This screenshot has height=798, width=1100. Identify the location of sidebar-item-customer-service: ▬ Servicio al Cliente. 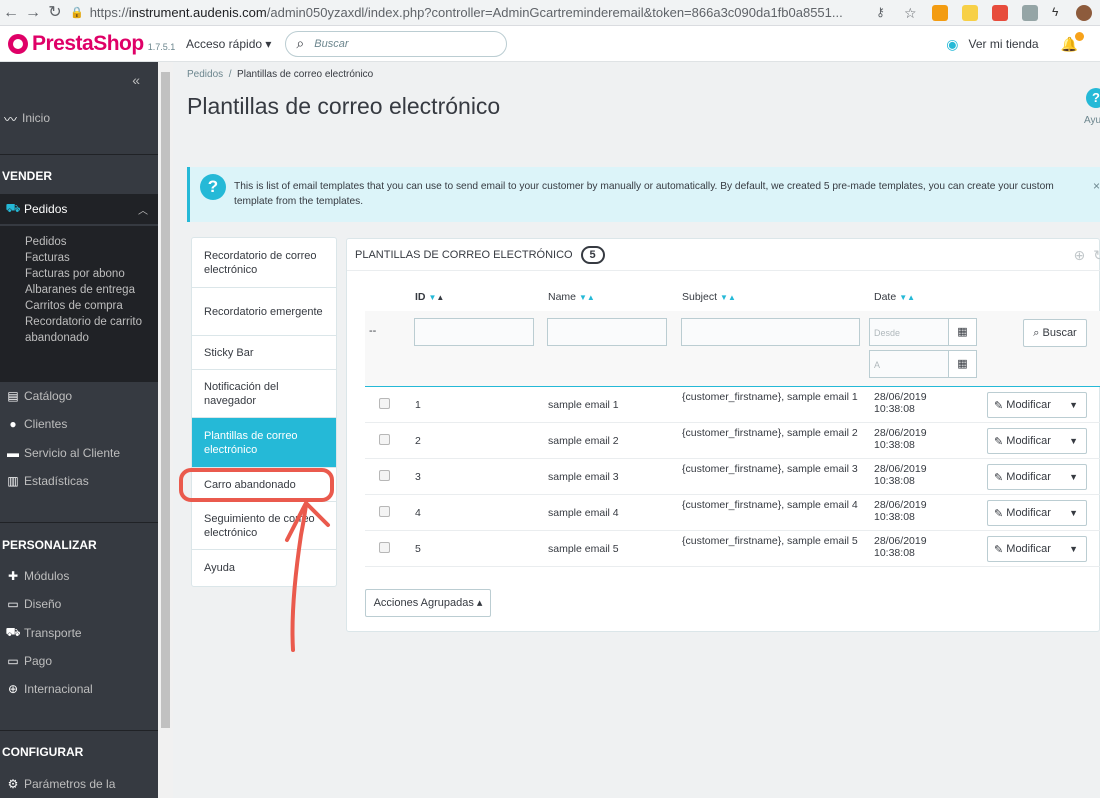
(79, 453).